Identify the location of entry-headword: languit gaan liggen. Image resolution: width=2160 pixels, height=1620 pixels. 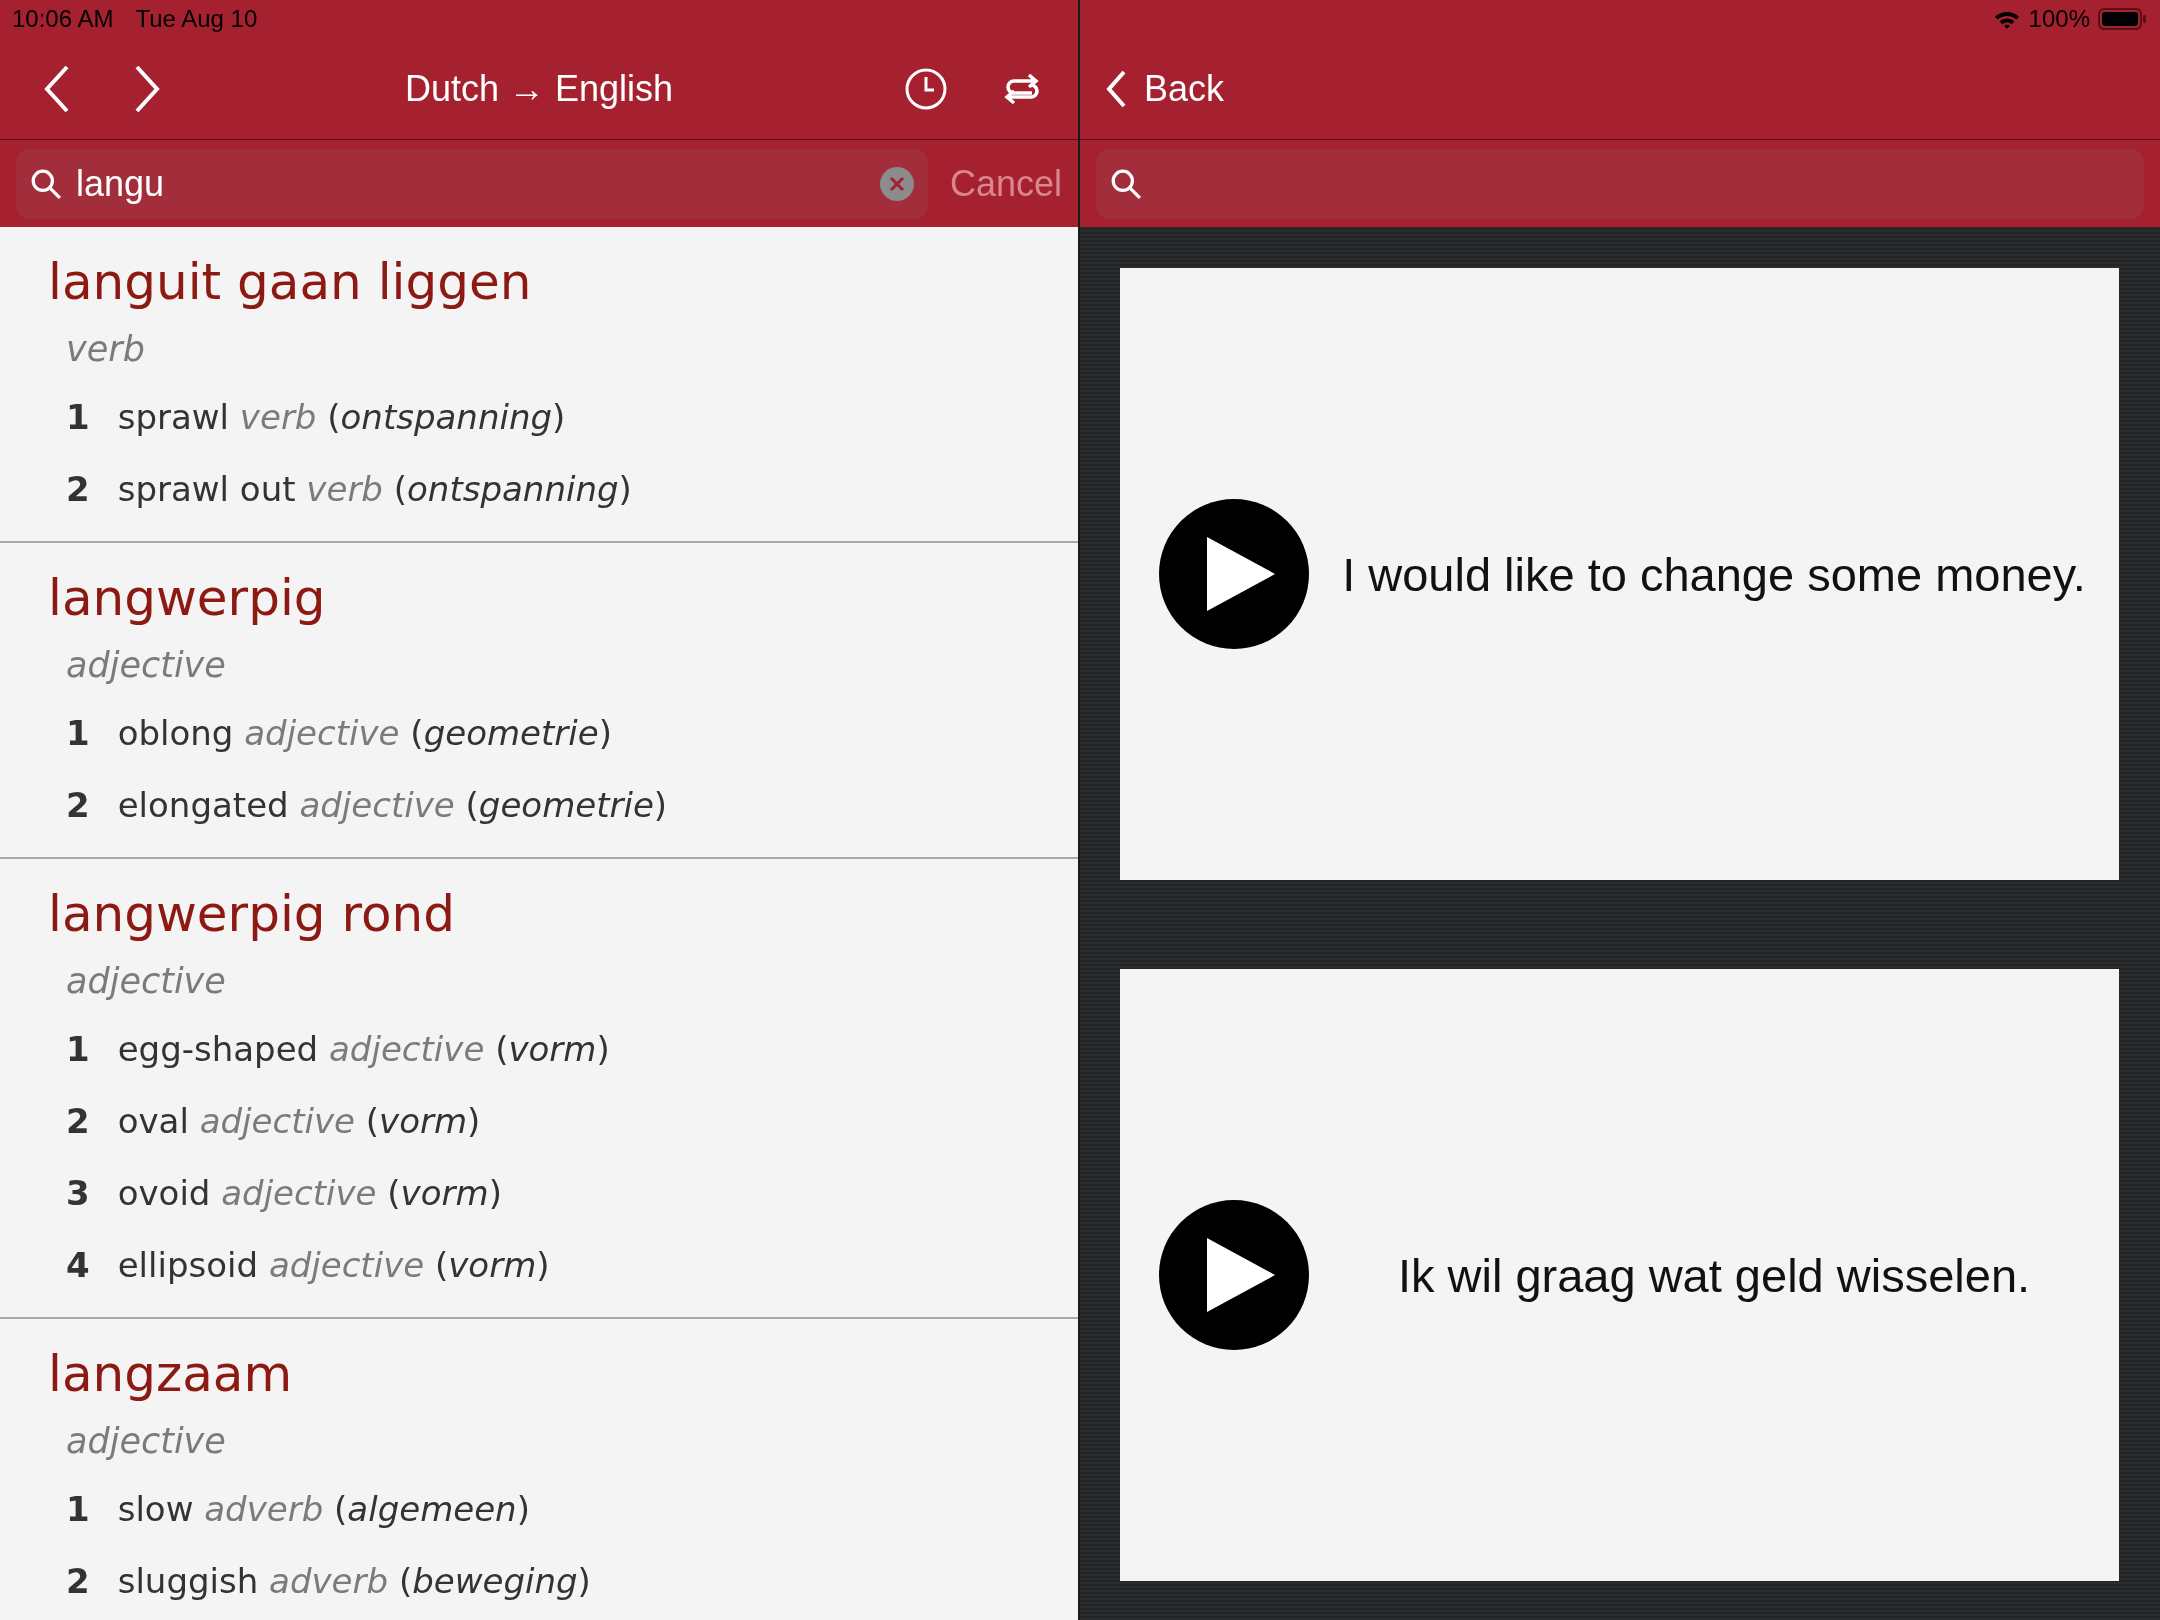
(266, 282).